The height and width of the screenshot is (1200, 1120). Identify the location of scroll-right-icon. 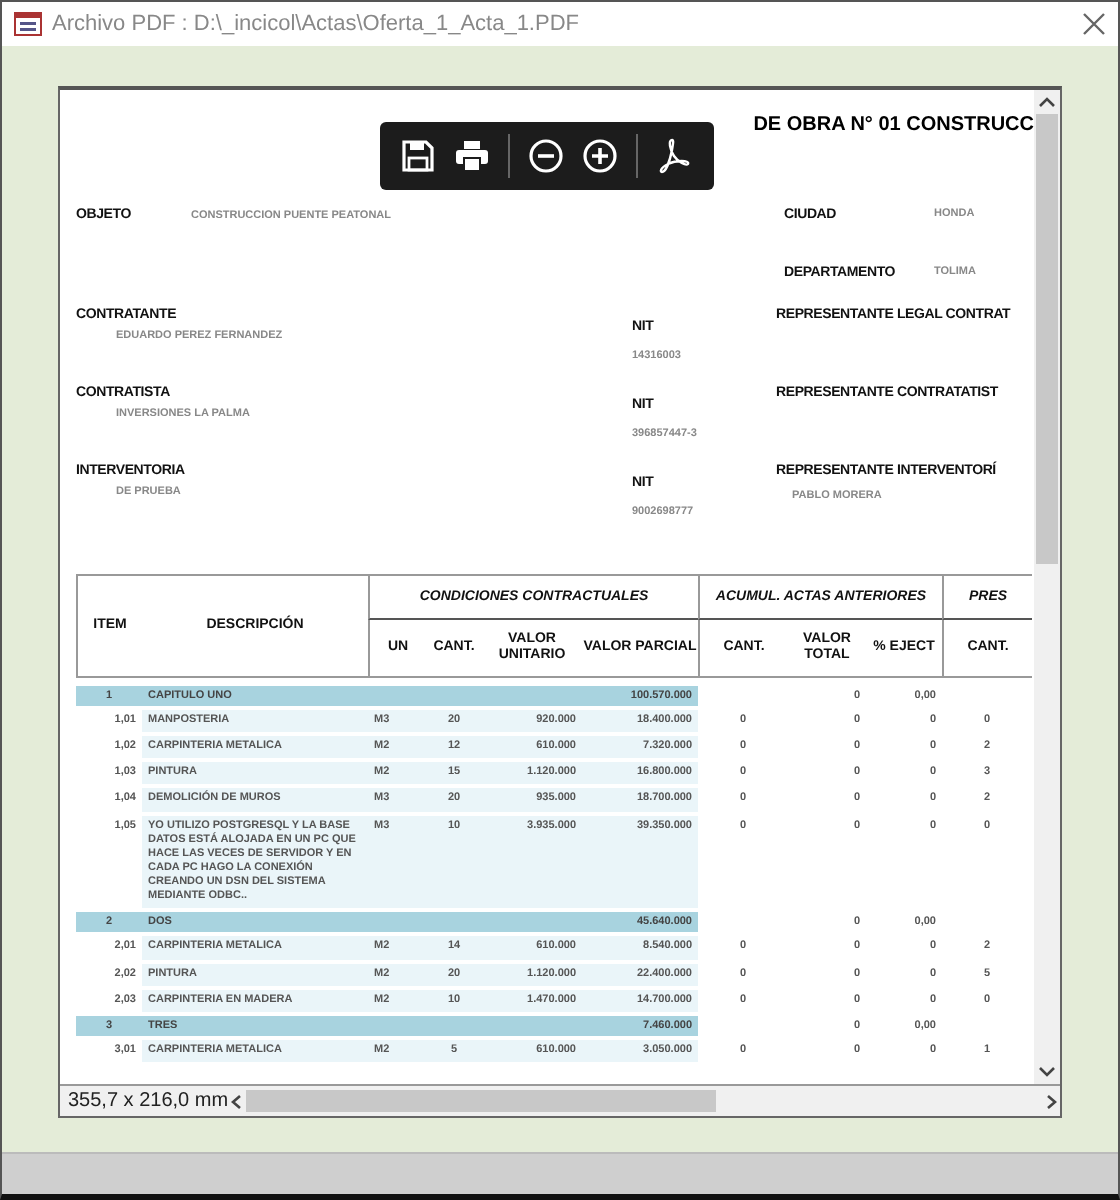
(1051, 1101).